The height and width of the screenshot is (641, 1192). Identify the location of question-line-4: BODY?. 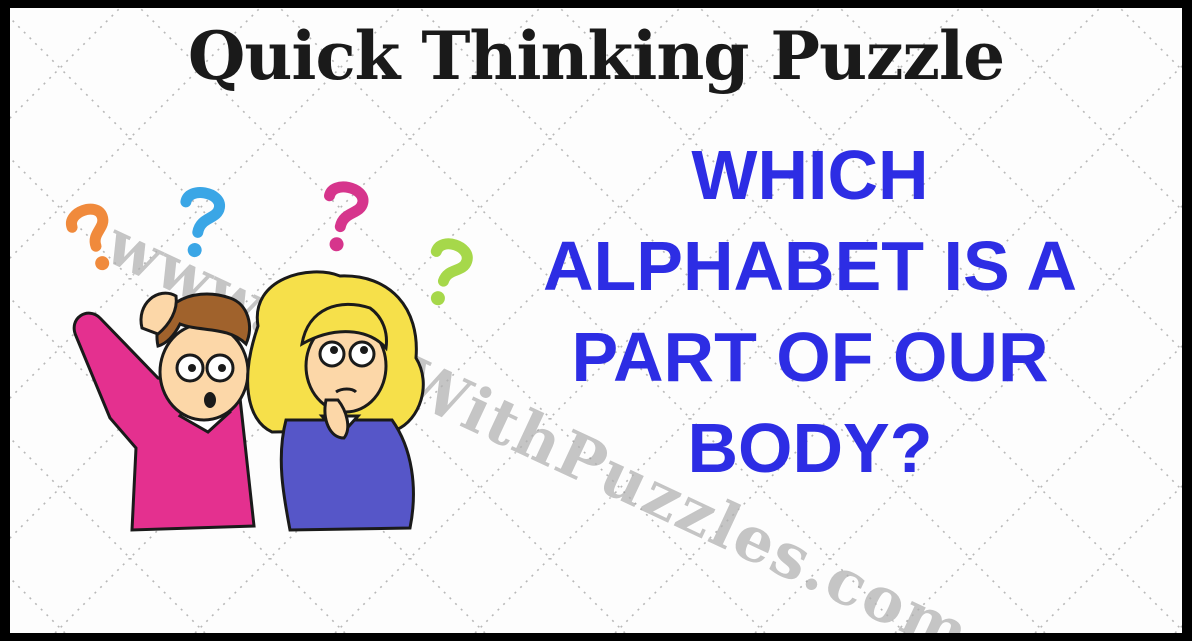
(810, 448).